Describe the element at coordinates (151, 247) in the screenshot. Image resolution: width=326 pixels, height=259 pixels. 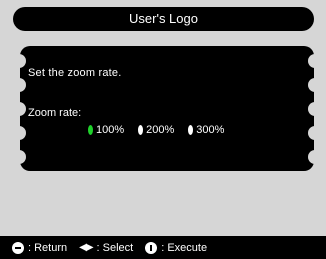
I see `enter-icon` at that location.